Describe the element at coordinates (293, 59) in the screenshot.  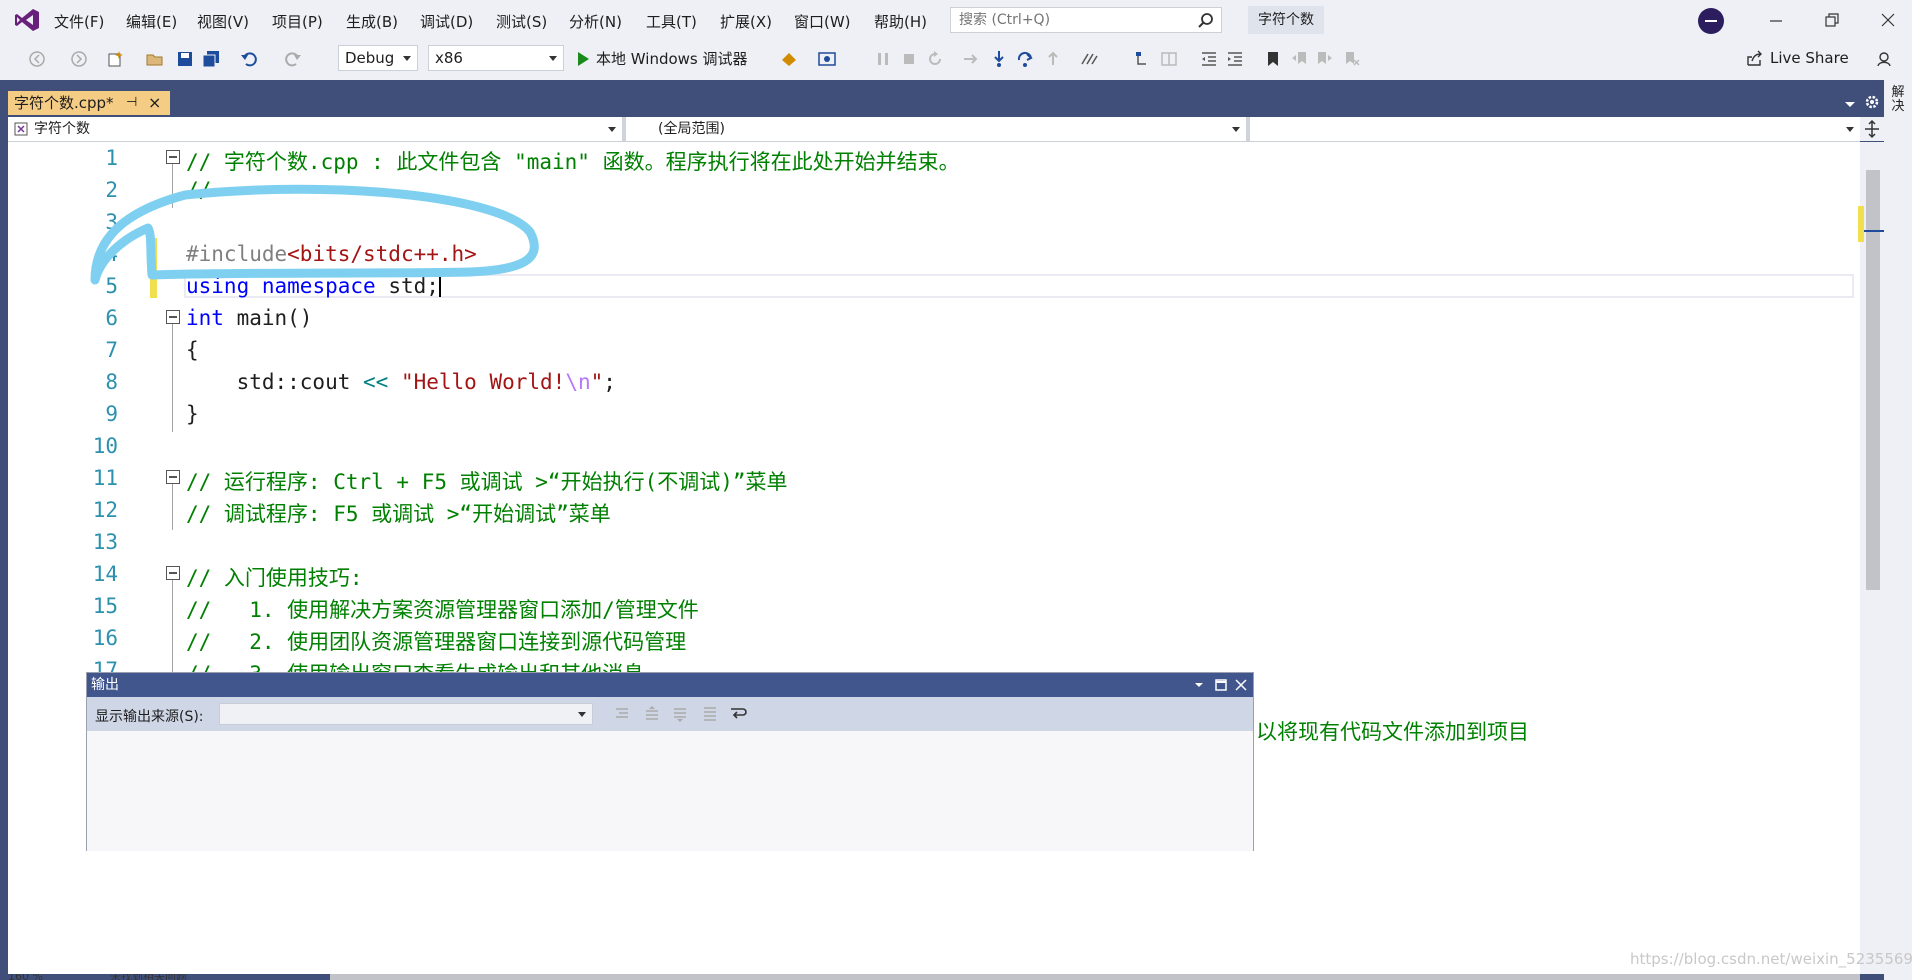
I see `redo-icon` at that location.